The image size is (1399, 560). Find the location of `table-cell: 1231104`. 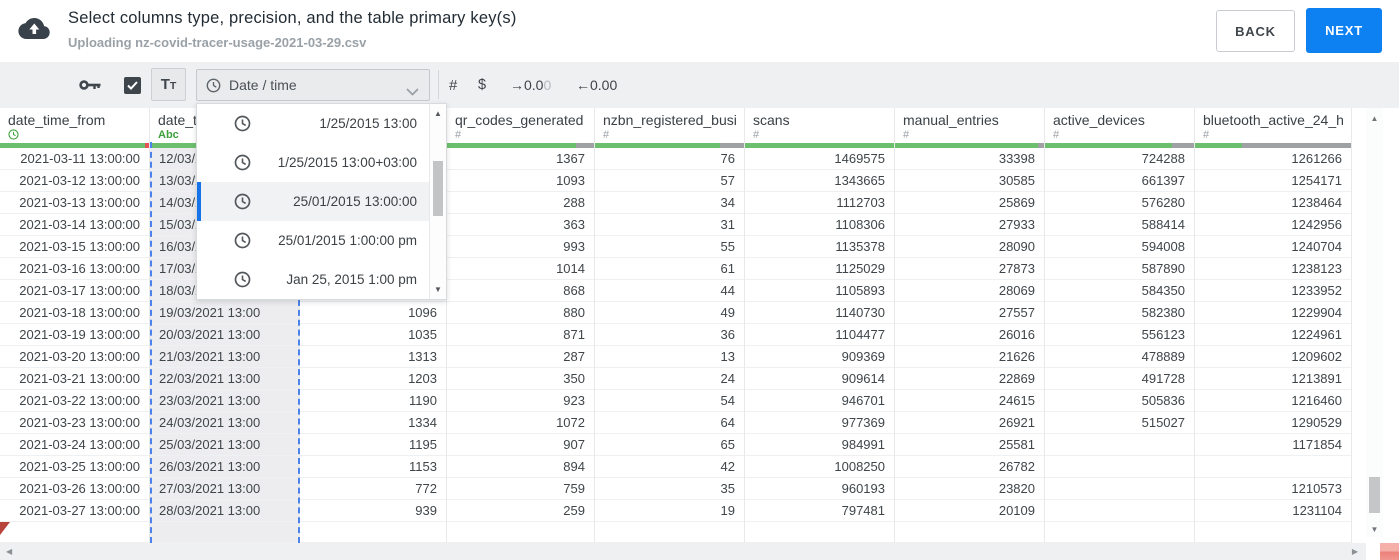

table-cell: 1231104 is located at coordinates (1273, 511).